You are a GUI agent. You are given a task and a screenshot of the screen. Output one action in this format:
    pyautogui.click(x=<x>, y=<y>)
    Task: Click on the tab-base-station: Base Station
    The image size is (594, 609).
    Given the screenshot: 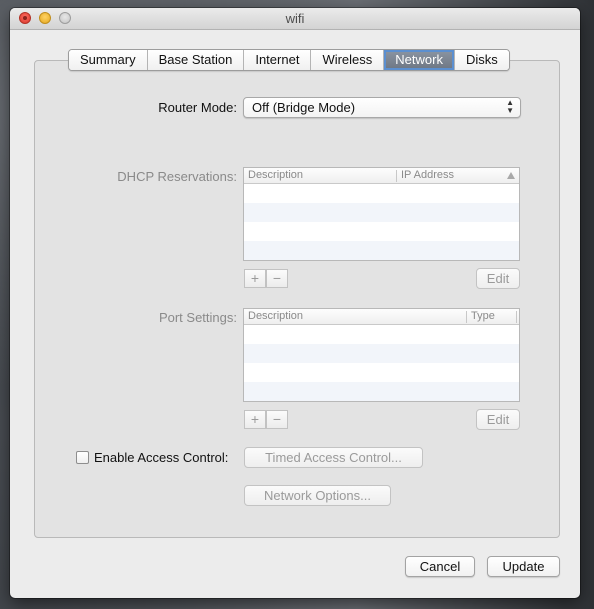 What is the action you would take?
    pyautogui.click(x=196, y=60)
    